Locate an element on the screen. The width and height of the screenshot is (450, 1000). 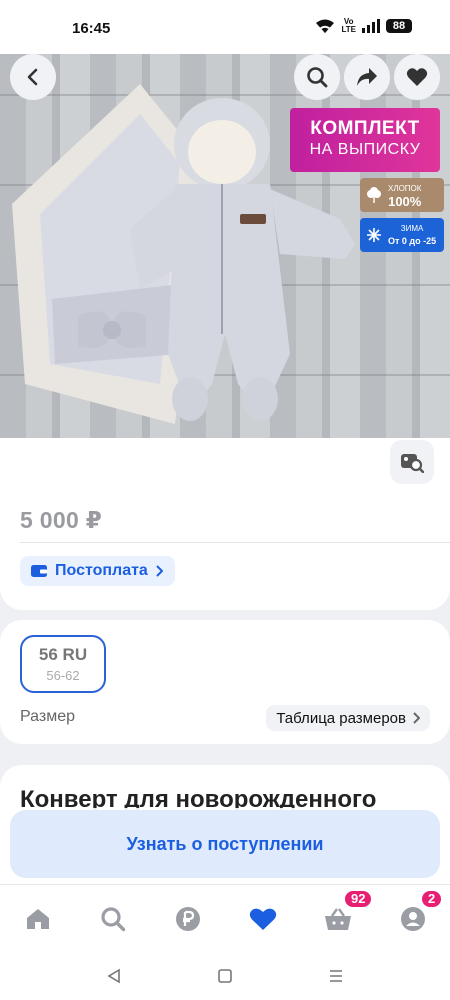
battery-indicator: 88 is located at coordinates (399, 26).